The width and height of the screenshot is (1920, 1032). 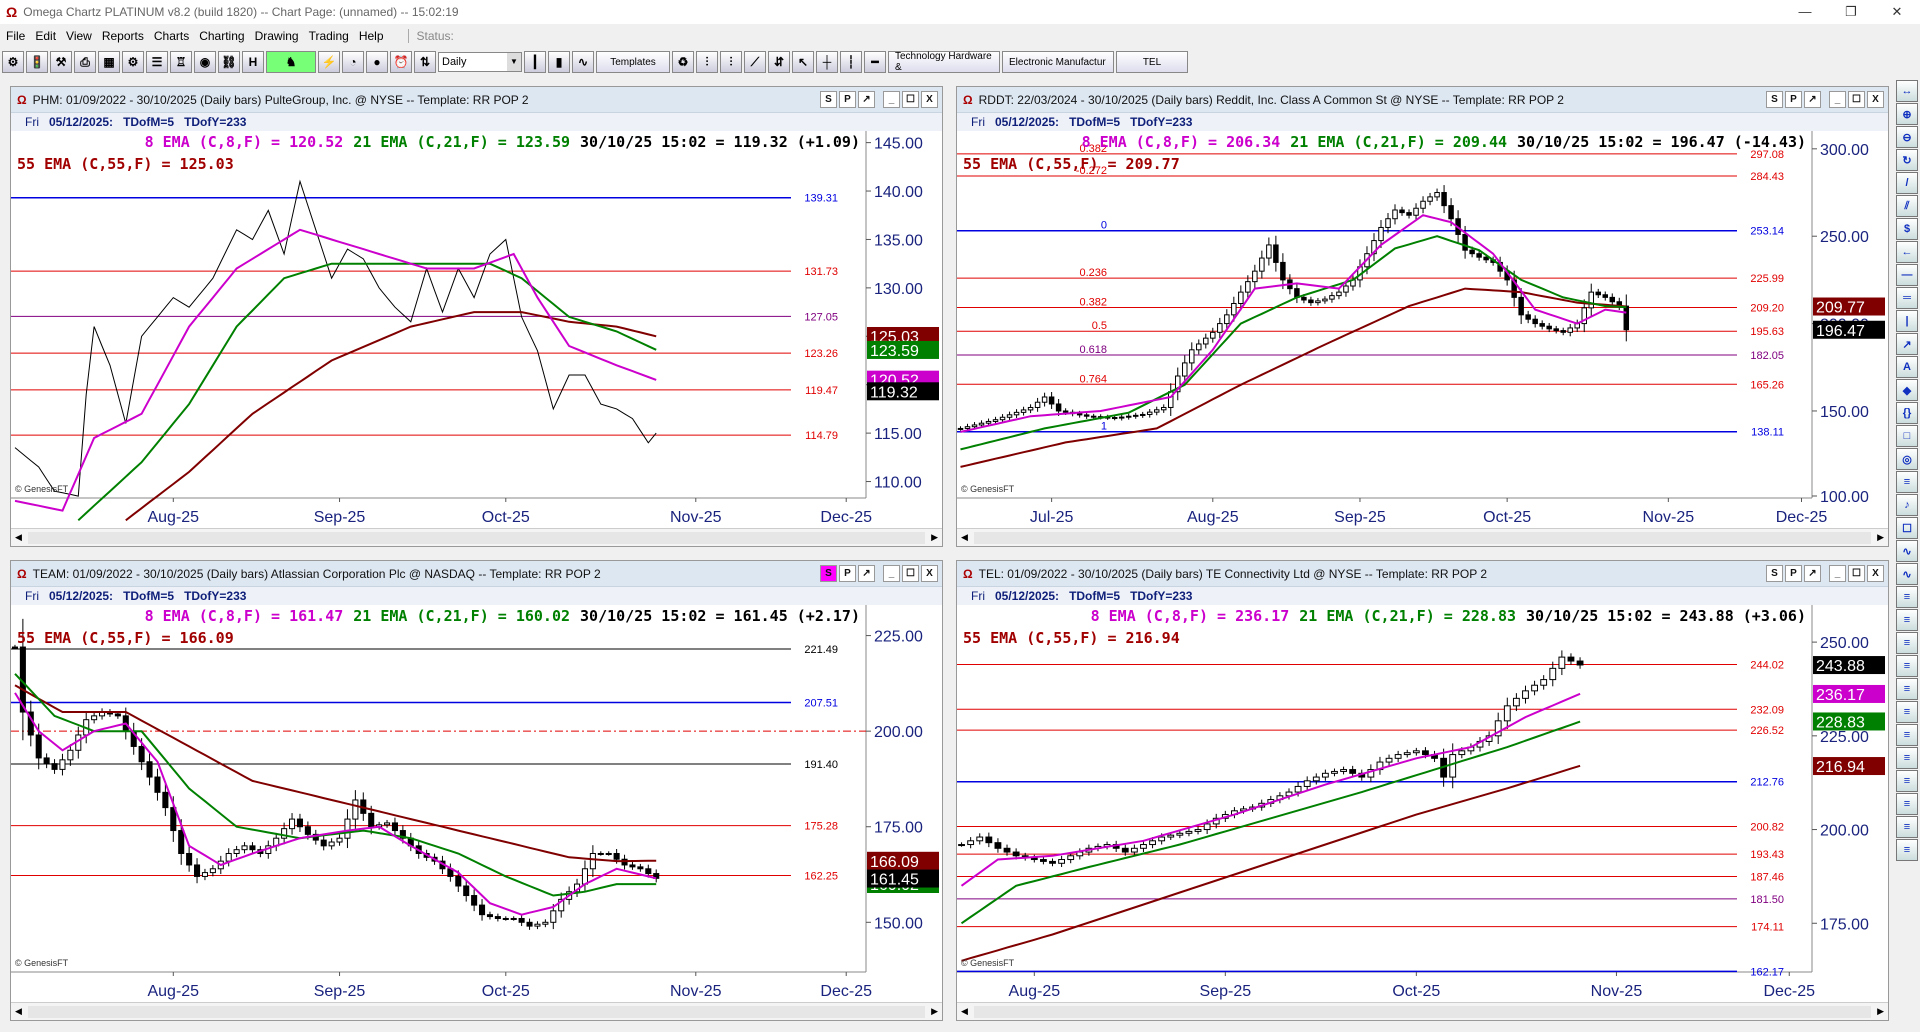 I want to click on alarm-button: ⏰, so click(x=401, y=62).